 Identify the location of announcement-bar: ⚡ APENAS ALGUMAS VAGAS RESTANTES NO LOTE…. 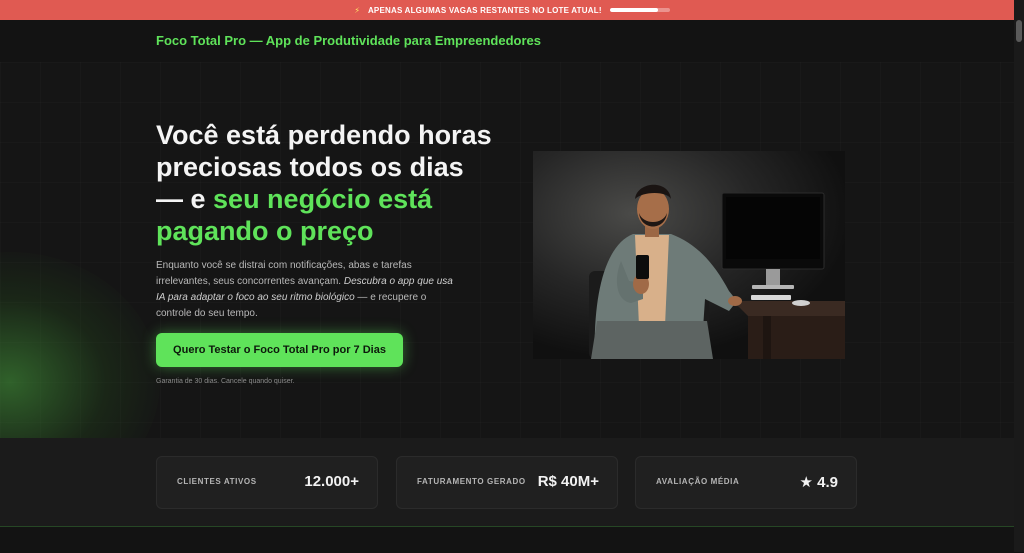
(512, 10).